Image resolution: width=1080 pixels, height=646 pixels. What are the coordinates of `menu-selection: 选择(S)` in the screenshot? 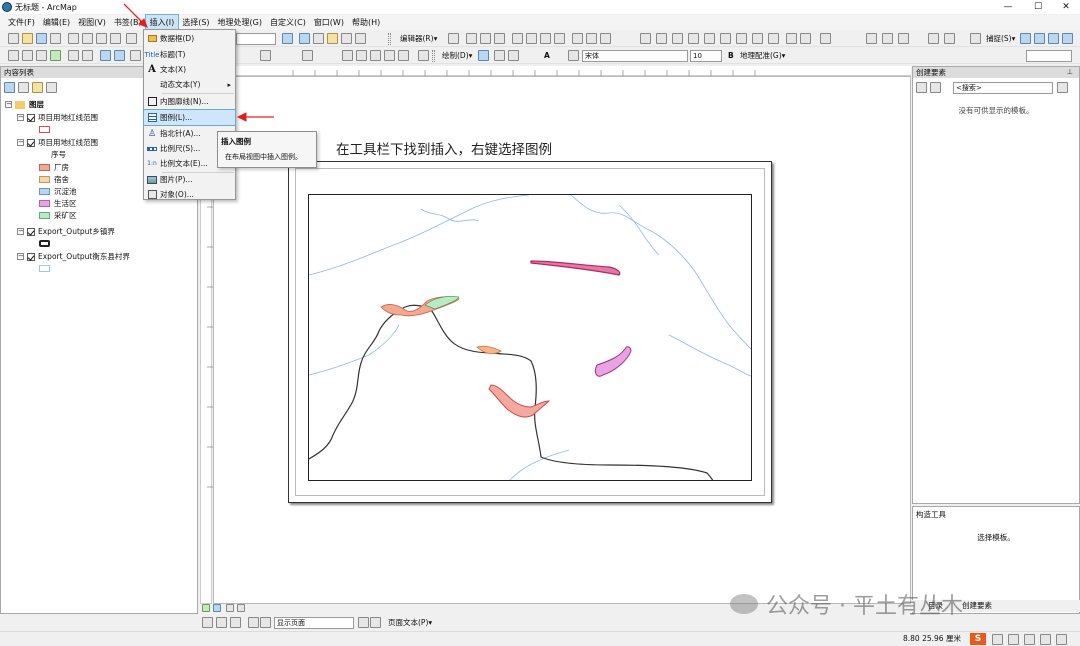 It's located at (195, 22).